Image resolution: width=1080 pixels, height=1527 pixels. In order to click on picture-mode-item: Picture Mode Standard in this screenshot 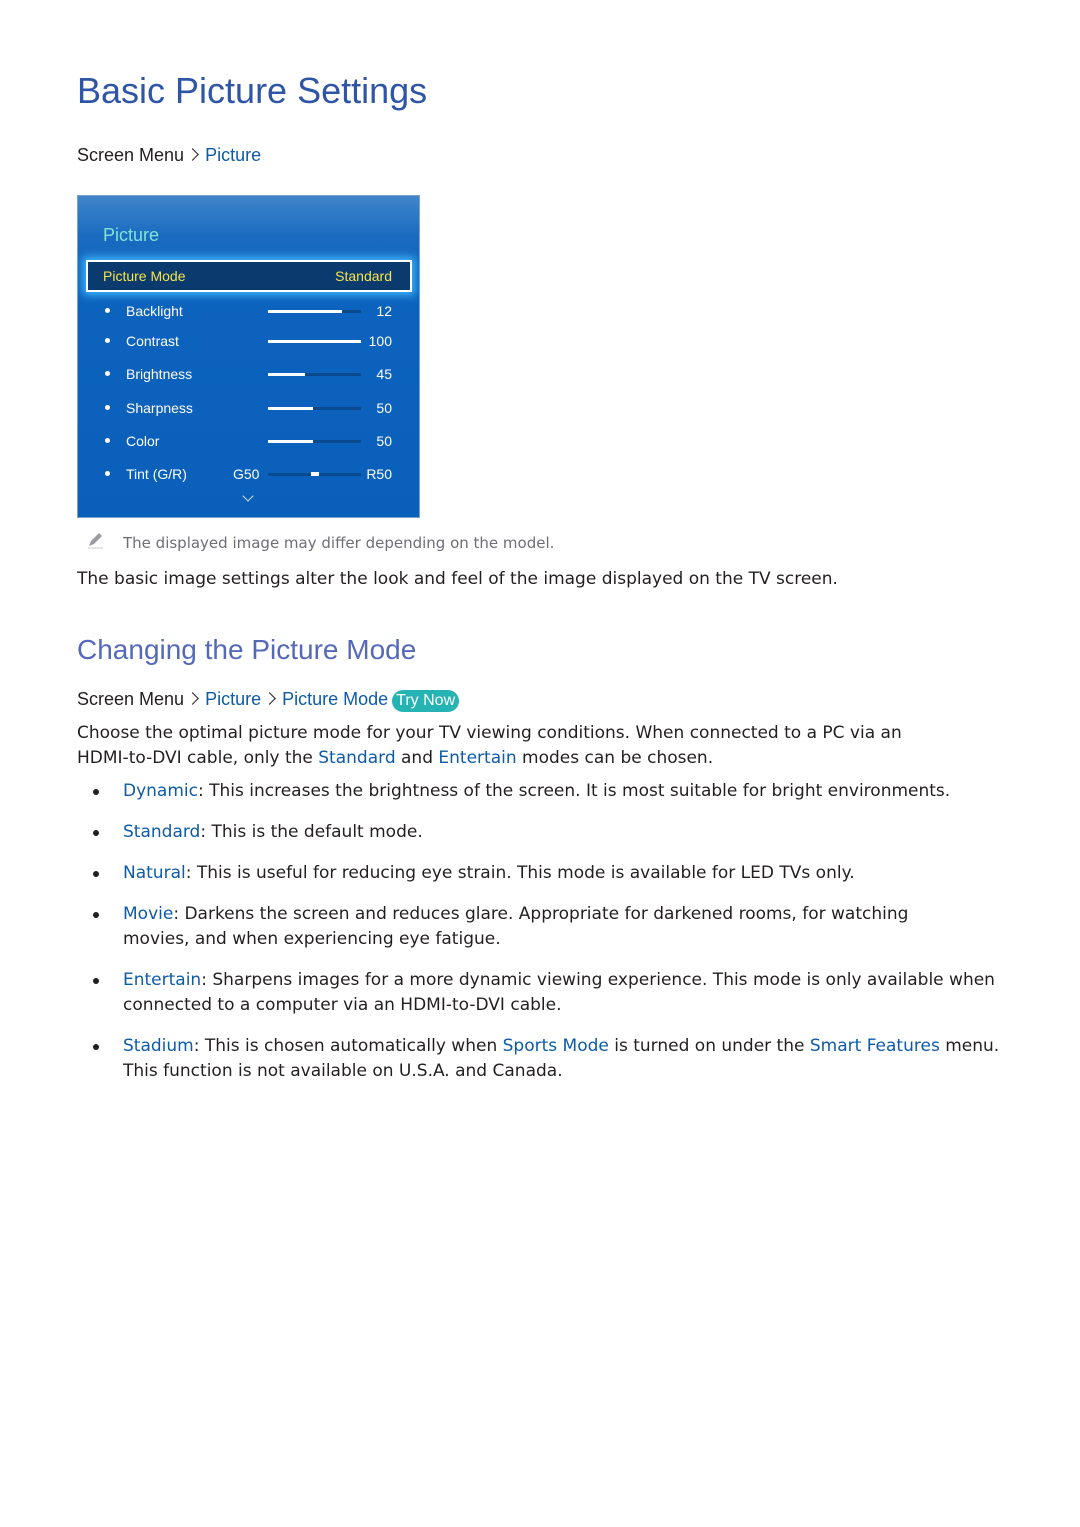, I will do `click(249, 276)`.